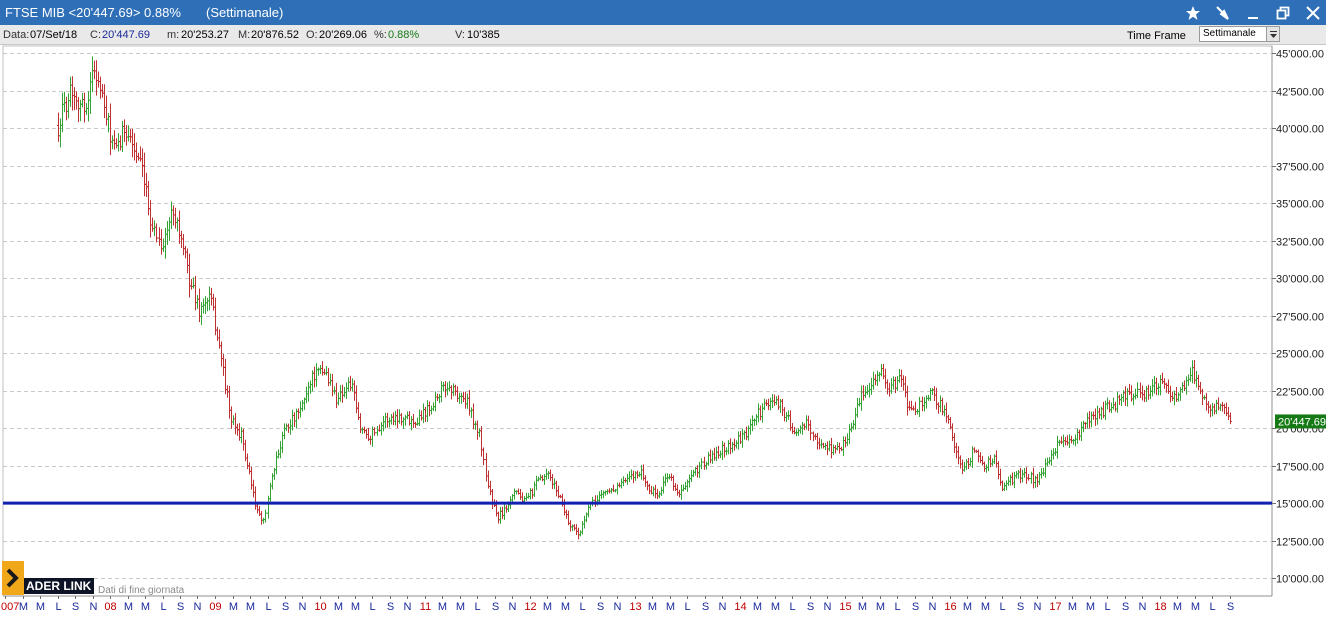 This screenshot has width=1326, height=617. Describe the element at coordinates (1300, 393) in the screenshot. I see `y-tick-label: 22'500.00` at that location.